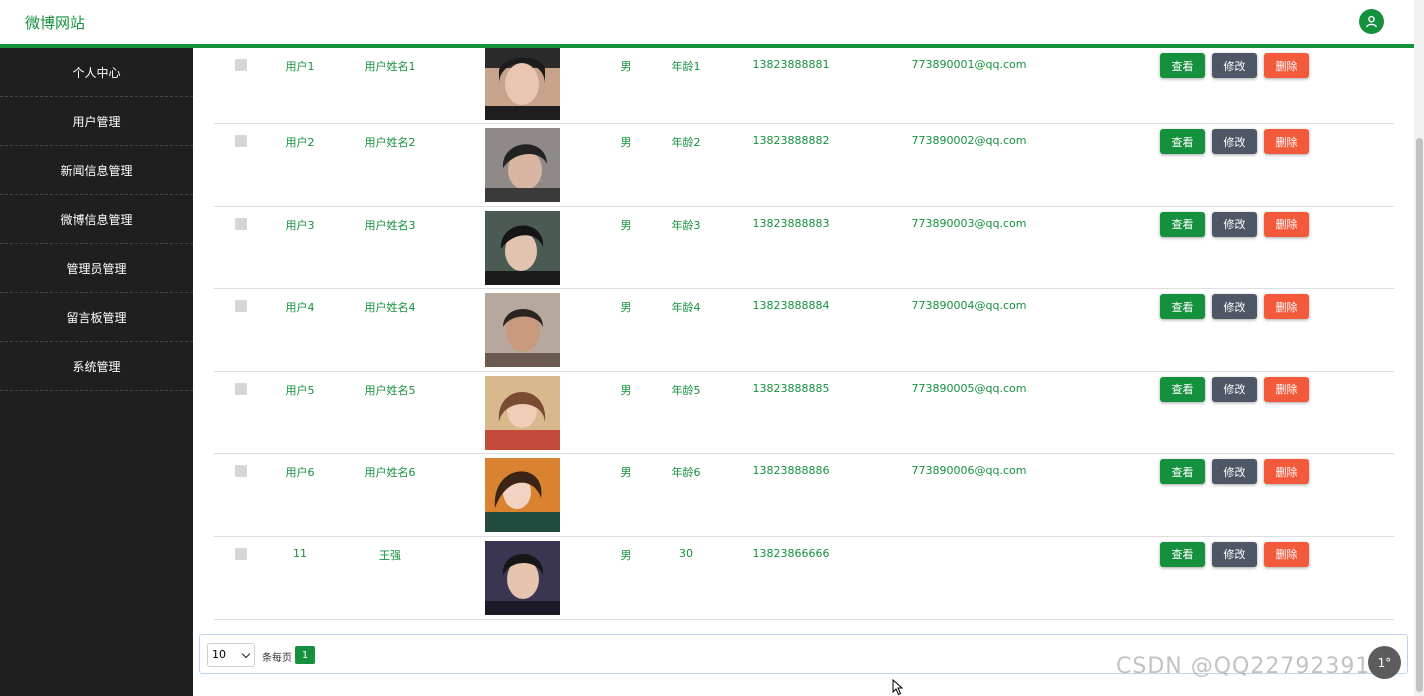  I want to click on sidebar-item-label: 微博信息管理, so click(96, 219).